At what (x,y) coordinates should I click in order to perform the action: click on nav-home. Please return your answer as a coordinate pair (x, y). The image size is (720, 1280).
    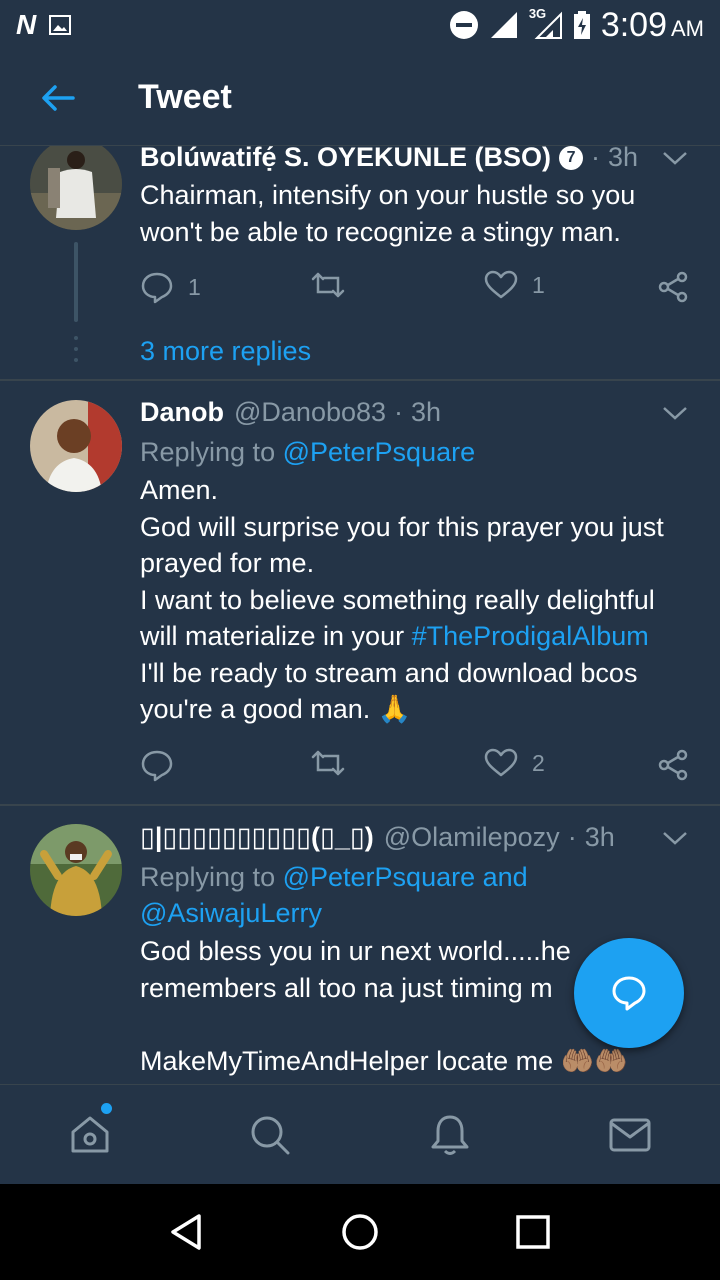
    Looking at the image, I should click on (90, 1135).